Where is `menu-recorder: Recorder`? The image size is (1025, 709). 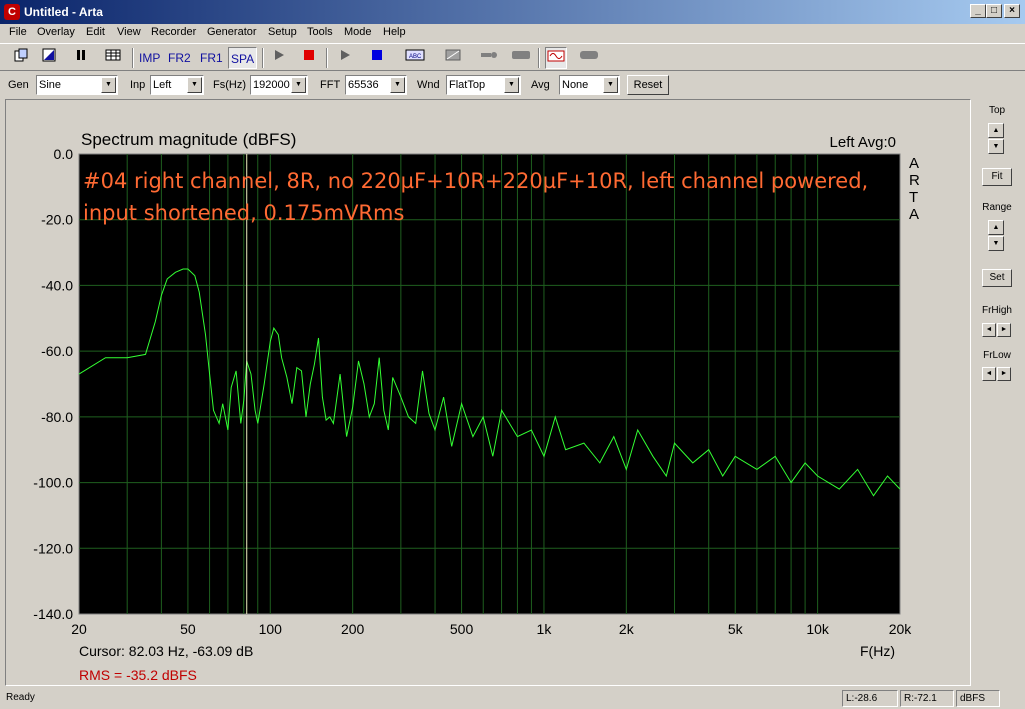 menu-recorder: Recorder is located at coordinates (173, 32).